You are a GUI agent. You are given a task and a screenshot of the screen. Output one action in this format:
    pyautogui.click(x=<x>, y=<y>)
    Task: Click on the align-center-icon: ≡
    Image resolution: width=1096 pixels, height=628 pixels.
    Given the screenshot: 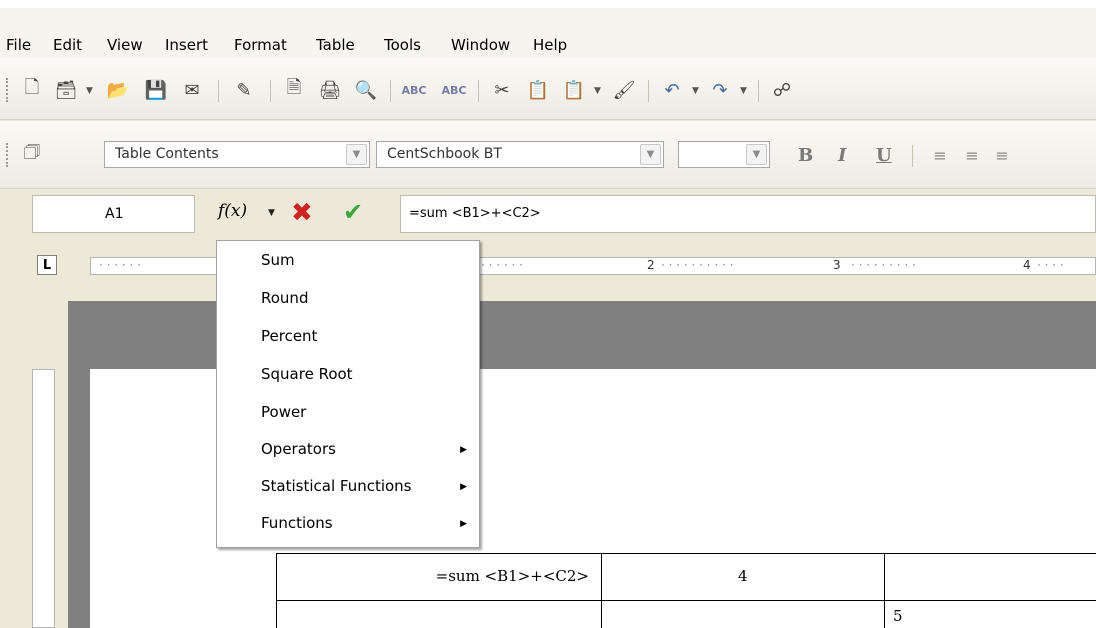 What is the action you would take?
    pyautogui.click(x=972, y=155)
    